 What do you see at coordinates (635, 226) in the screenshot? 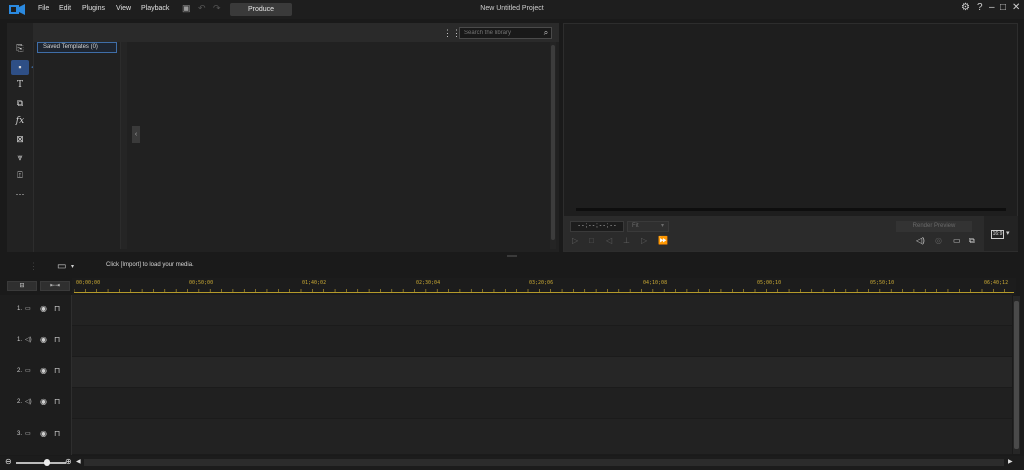
I see `zoom-fit-label: Fit` at bounding box center [635, 226].